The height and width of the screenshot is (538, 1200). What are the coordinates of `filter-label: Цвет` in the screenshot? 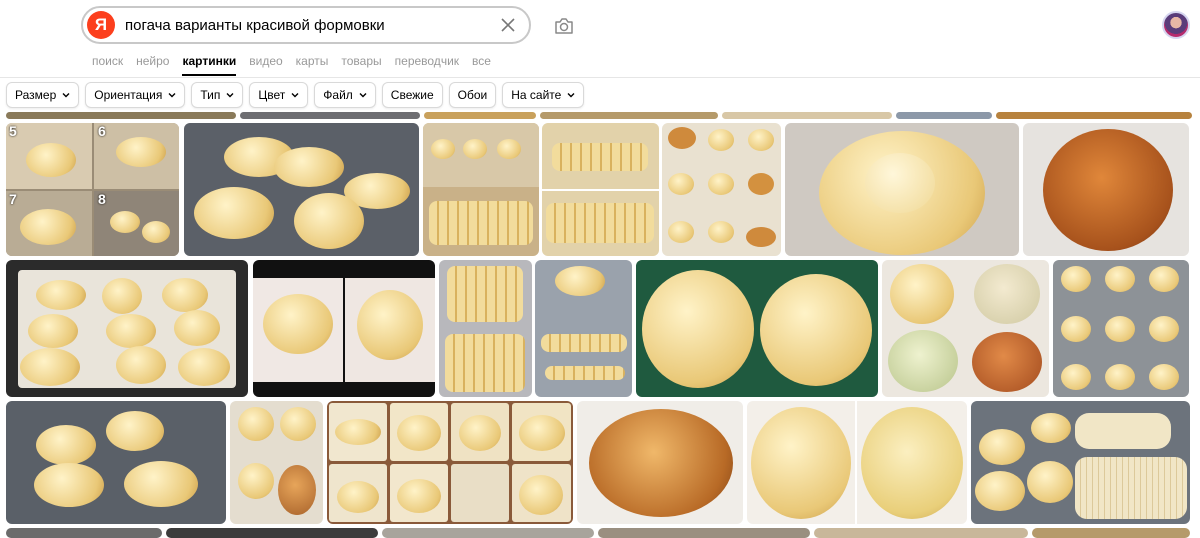 It's located at (272, 95).